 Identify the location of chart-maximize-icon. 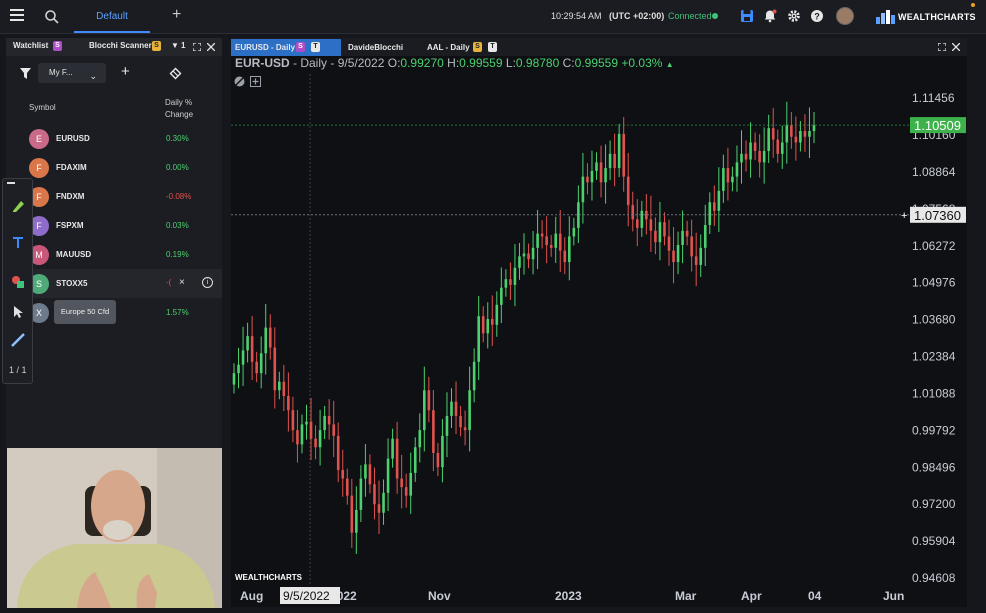
(942, 47).